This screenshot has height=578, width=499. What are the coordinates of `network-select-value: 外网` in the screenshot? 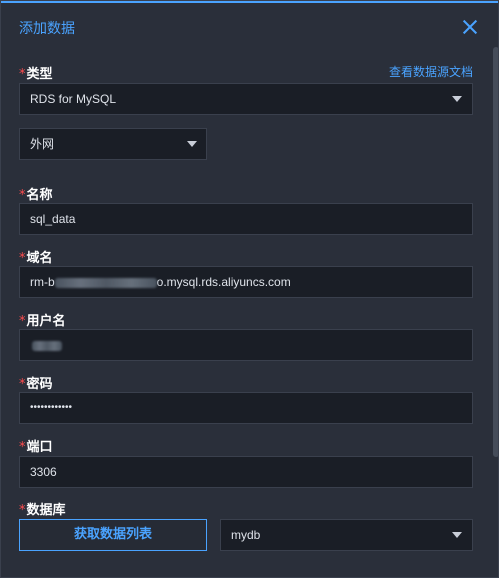 It's located at (42, 144).